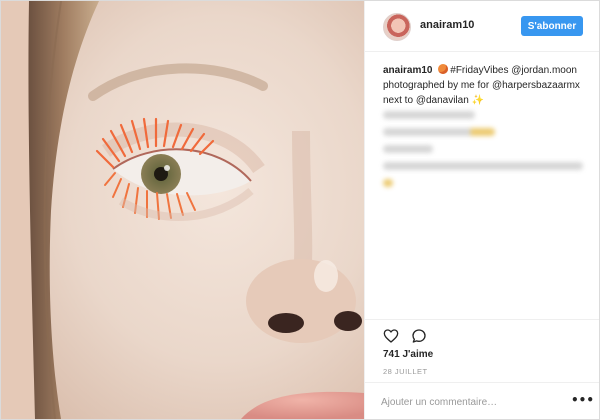 The width and height of the screenshot is (600, 420). What do you see at coordinates (391, 336) in the screenshot?
I see `heart-icon` at bounding box center [391, 336].